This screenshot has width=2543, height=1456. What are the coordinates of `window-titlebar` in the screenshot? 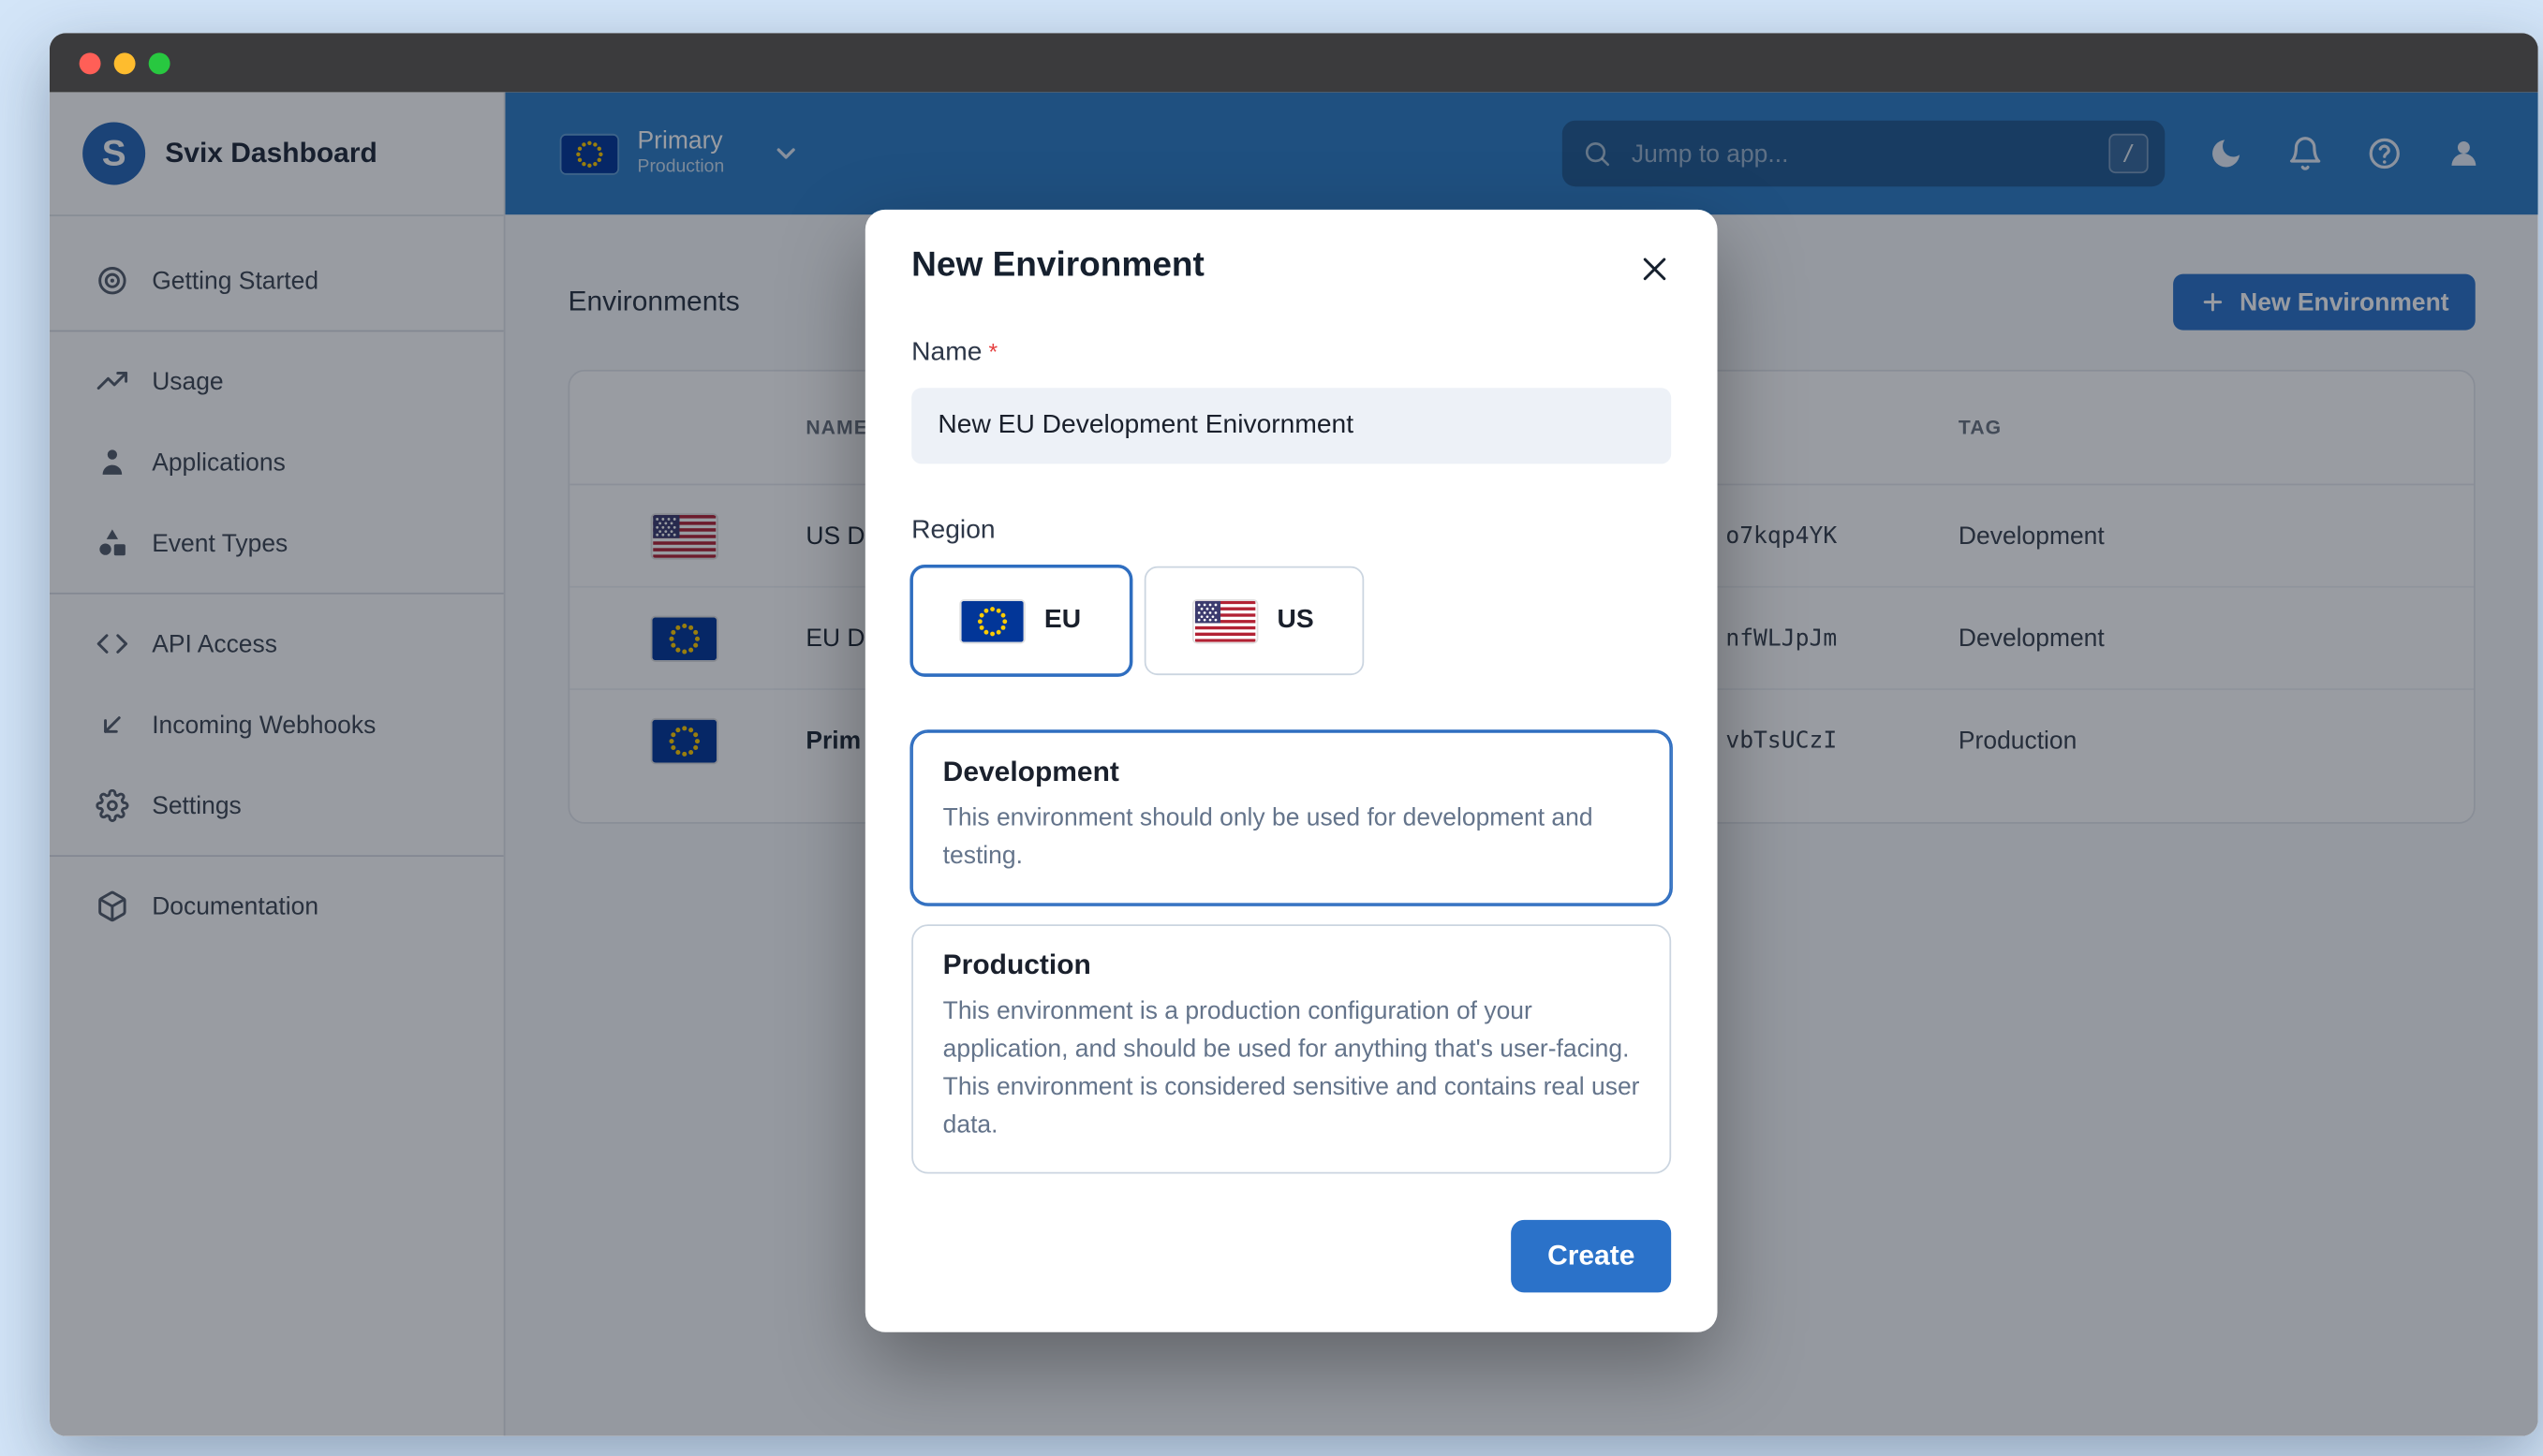 It's located at (1293, 63).